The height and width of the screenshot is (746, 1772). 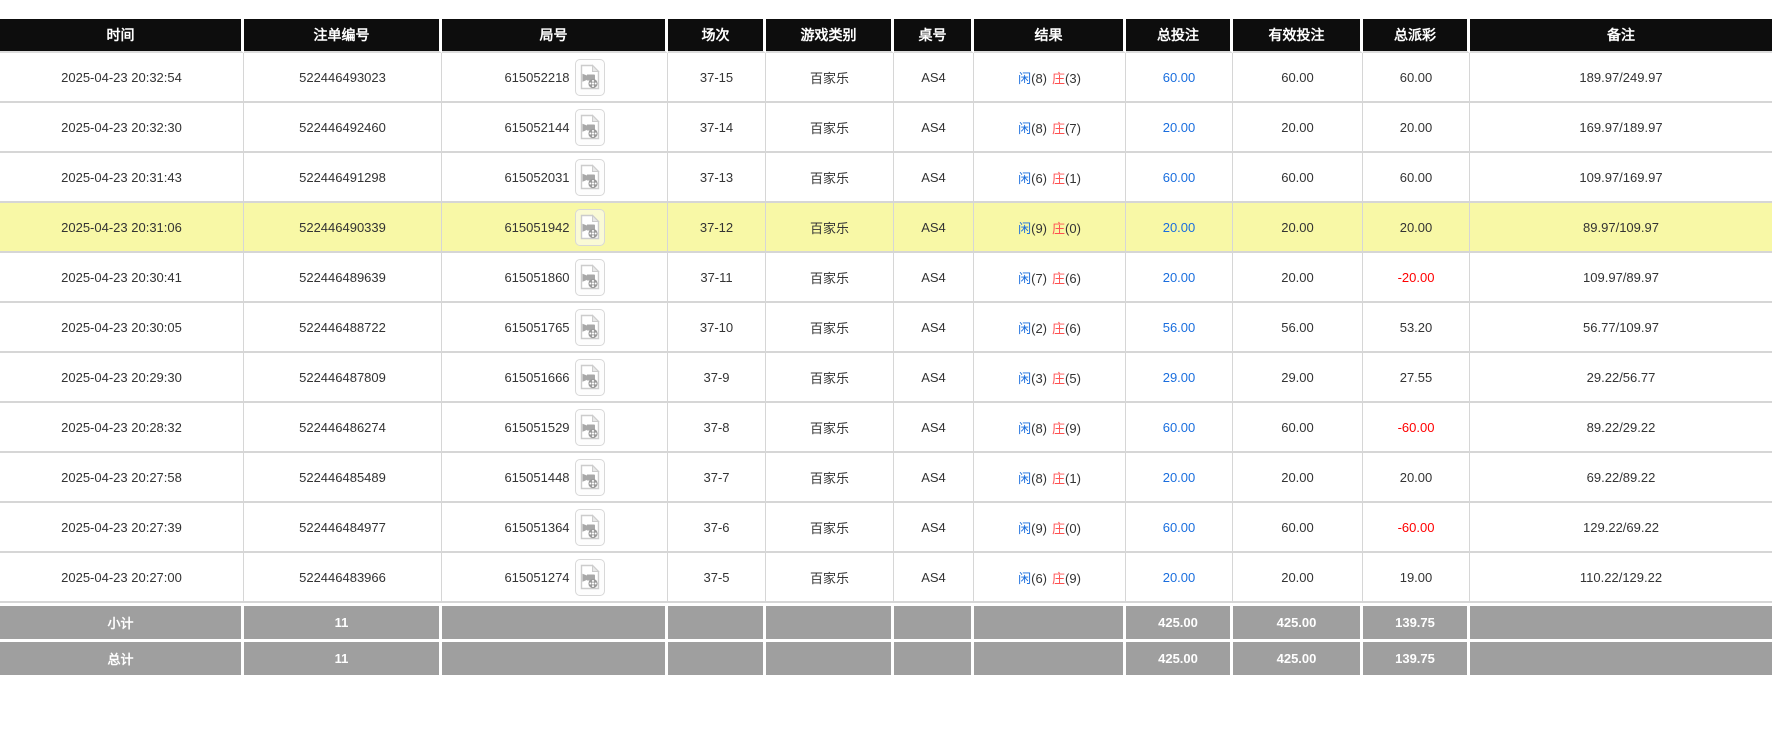 What do you see at coordinates (717, 478) in the screenshot?
I see `row-session: 37-7` at bounding box center [717, 478].